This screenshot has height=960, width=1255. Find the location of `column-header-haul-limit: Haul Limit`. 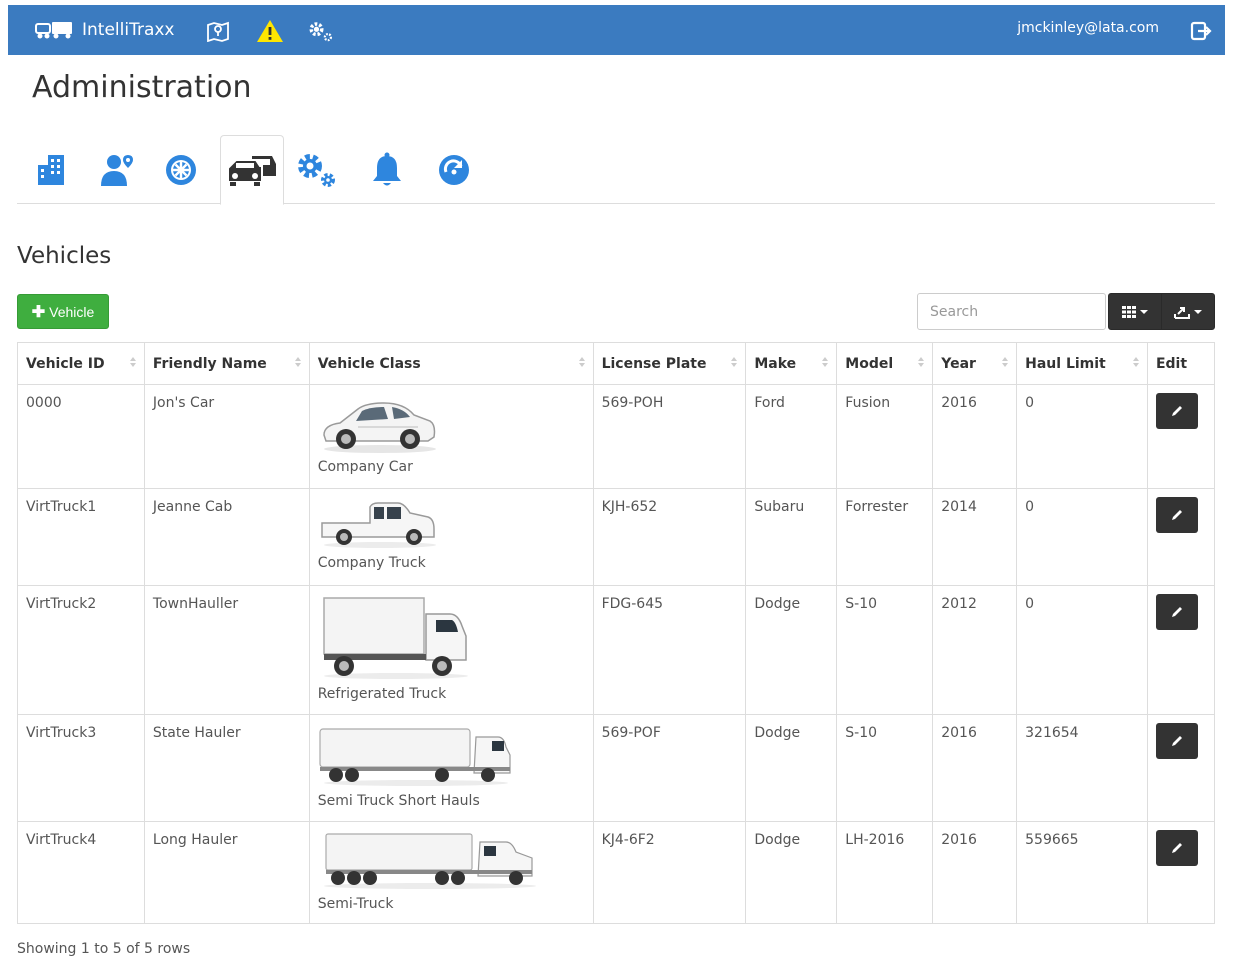

column-header-haul-limit: Haul Limit is located at coordinates (1082, 363).